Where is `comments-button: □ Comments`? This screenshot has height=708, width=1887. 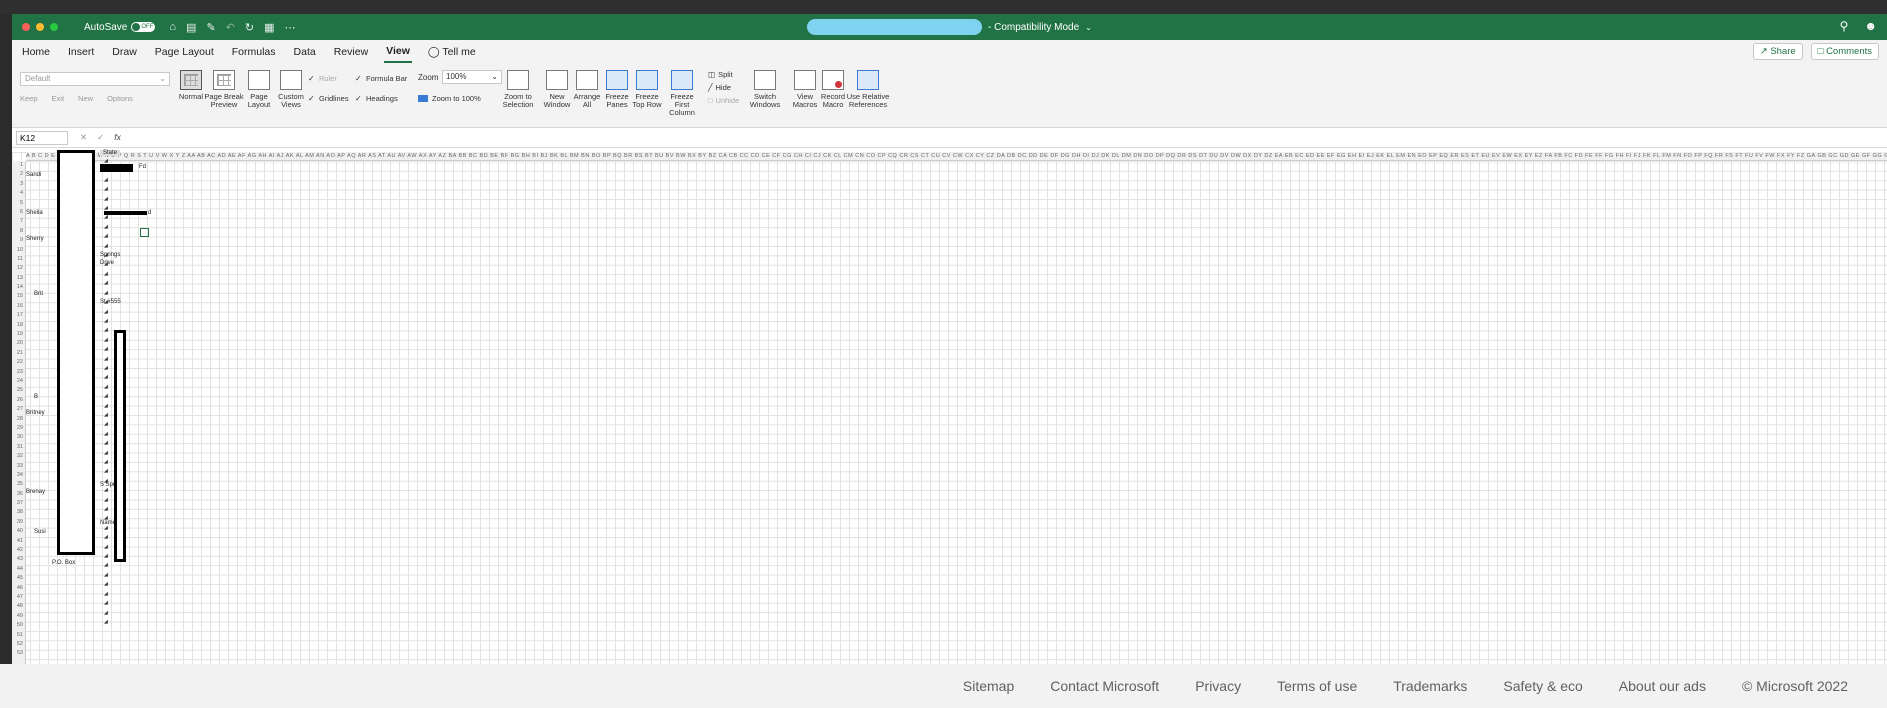 comments-button: □ Comments is located at coordinates (1844, 51).